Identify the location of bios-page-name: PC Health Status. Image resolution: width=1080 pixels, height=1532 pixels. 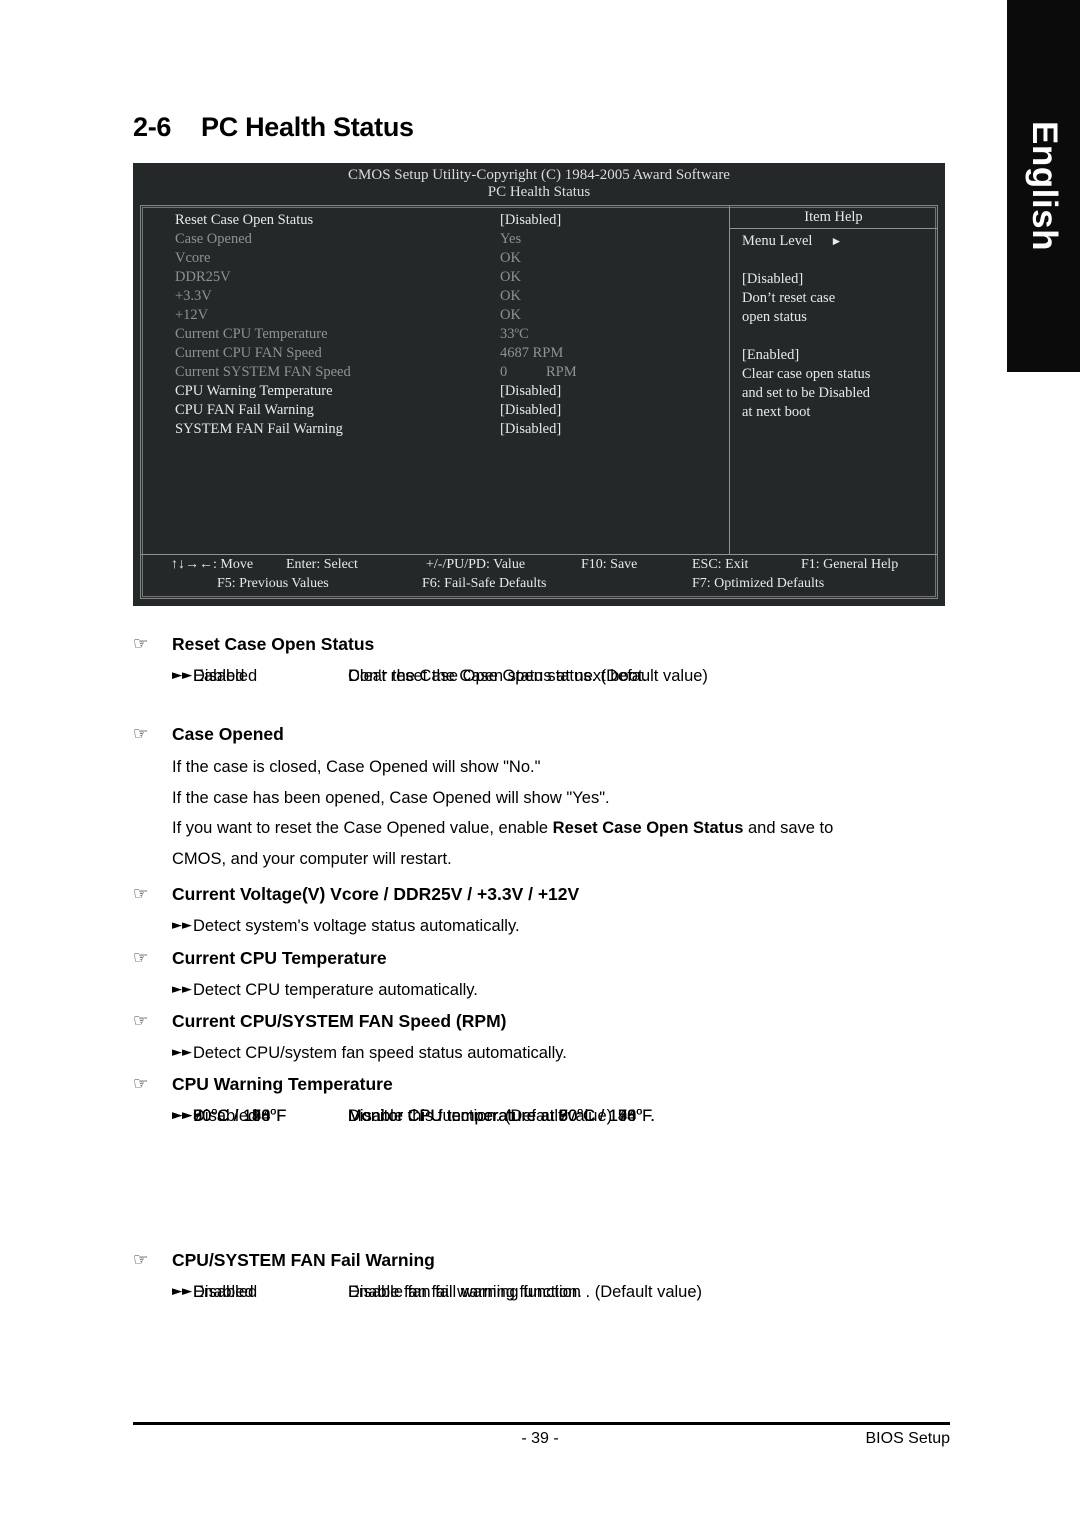
(539, 192).